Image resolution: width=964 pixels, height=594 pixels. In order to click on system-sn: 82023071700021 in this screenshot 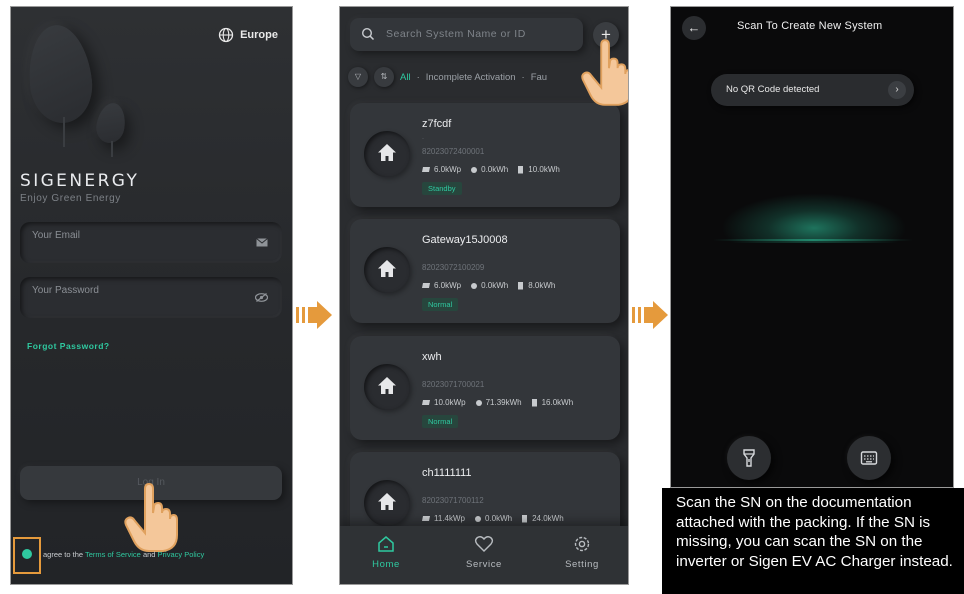, I will do `click(453, 384)`.